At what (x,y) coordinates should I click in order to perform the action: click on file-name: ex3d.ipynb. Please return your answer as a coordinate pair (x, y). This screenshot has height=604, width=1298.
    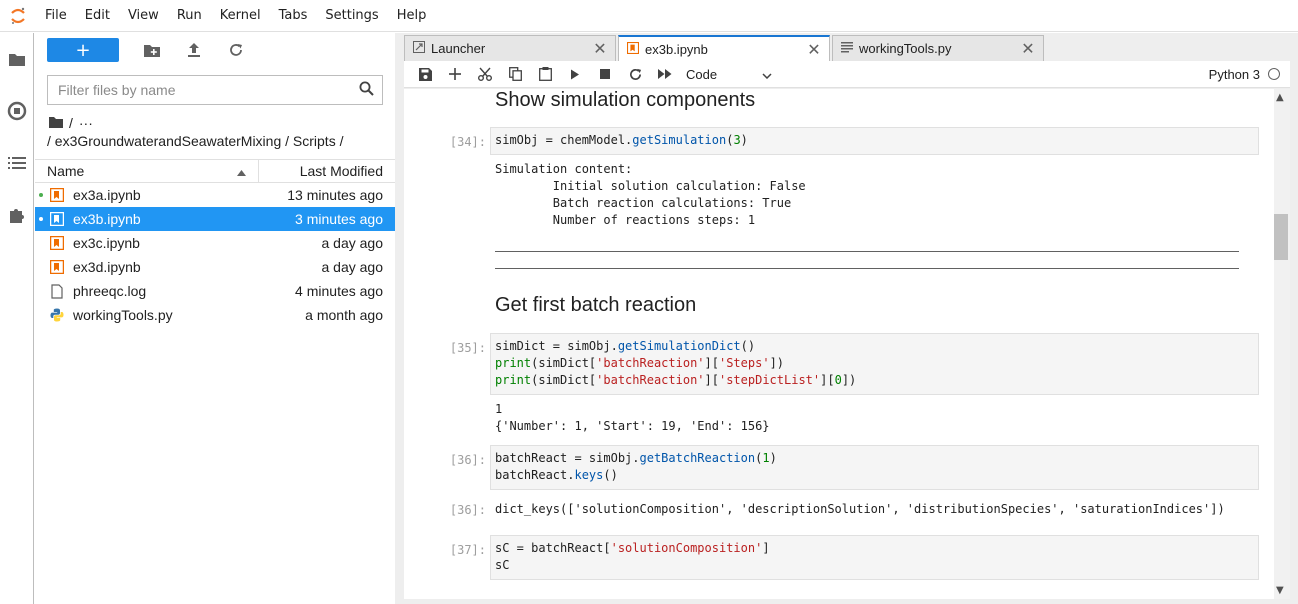
    Looking at the image, I should click on (107, 267).